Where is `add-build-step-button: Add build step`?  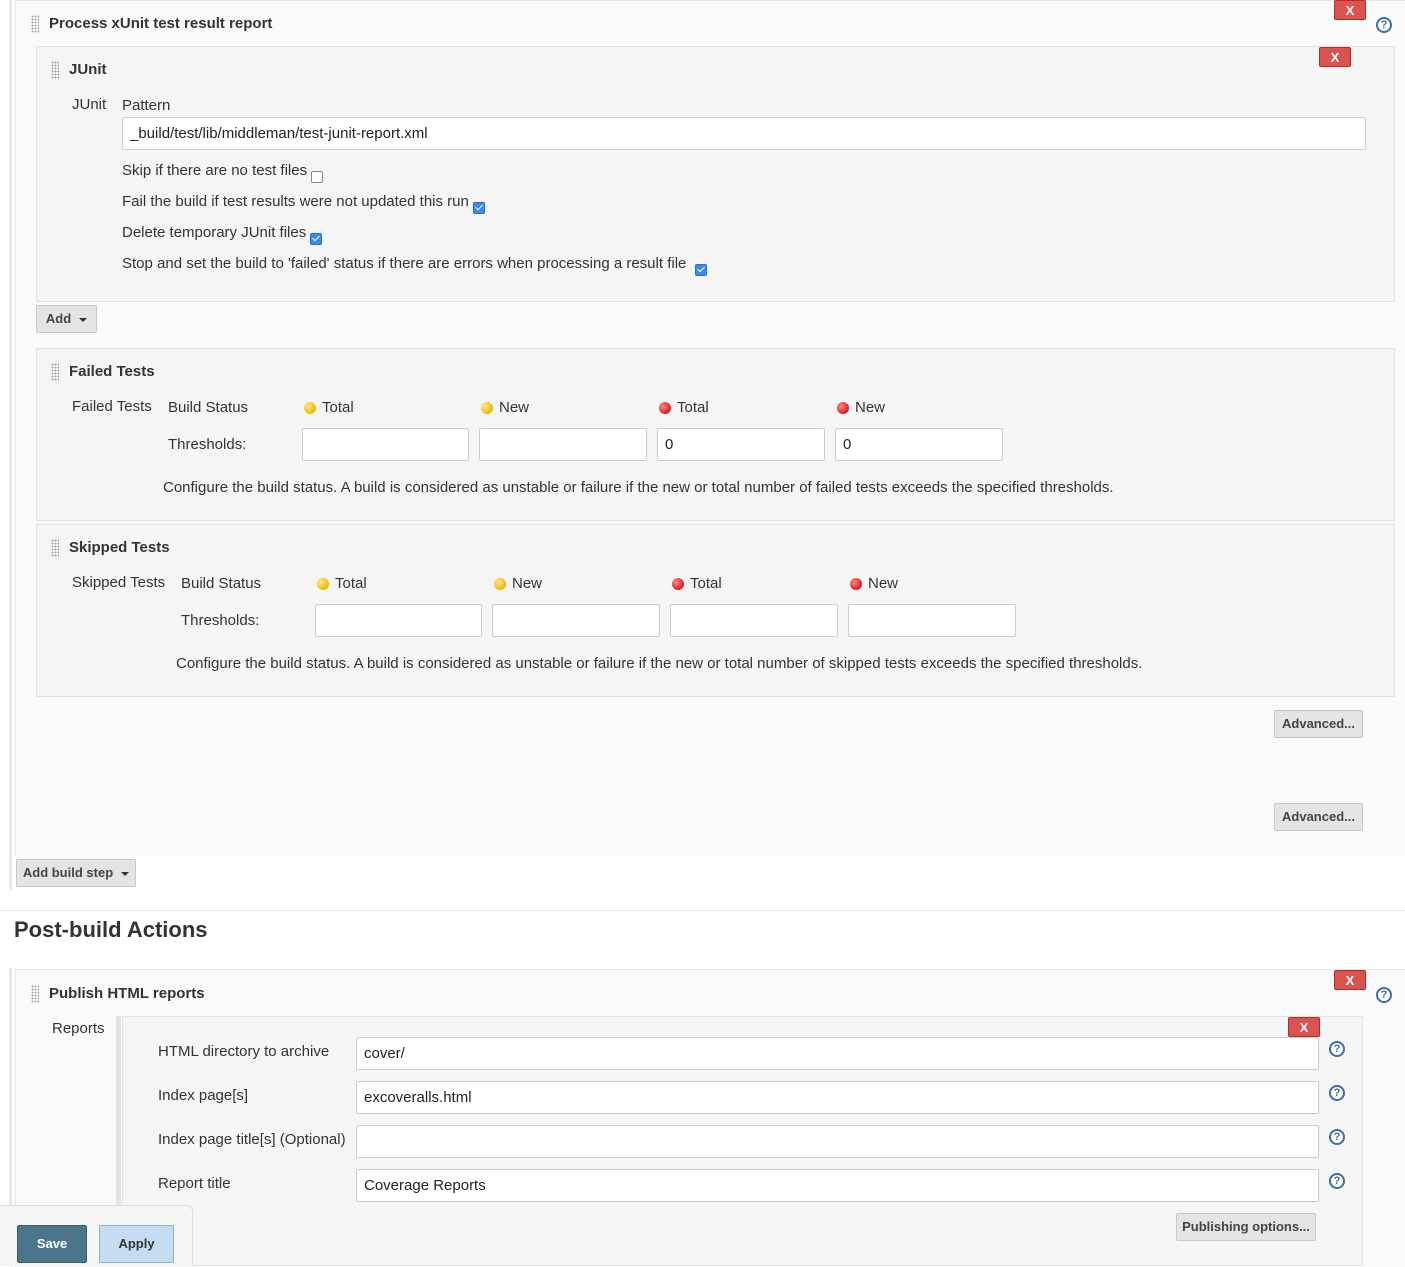 add-build-step-button: Add build step is located at coordinates (76, 873).